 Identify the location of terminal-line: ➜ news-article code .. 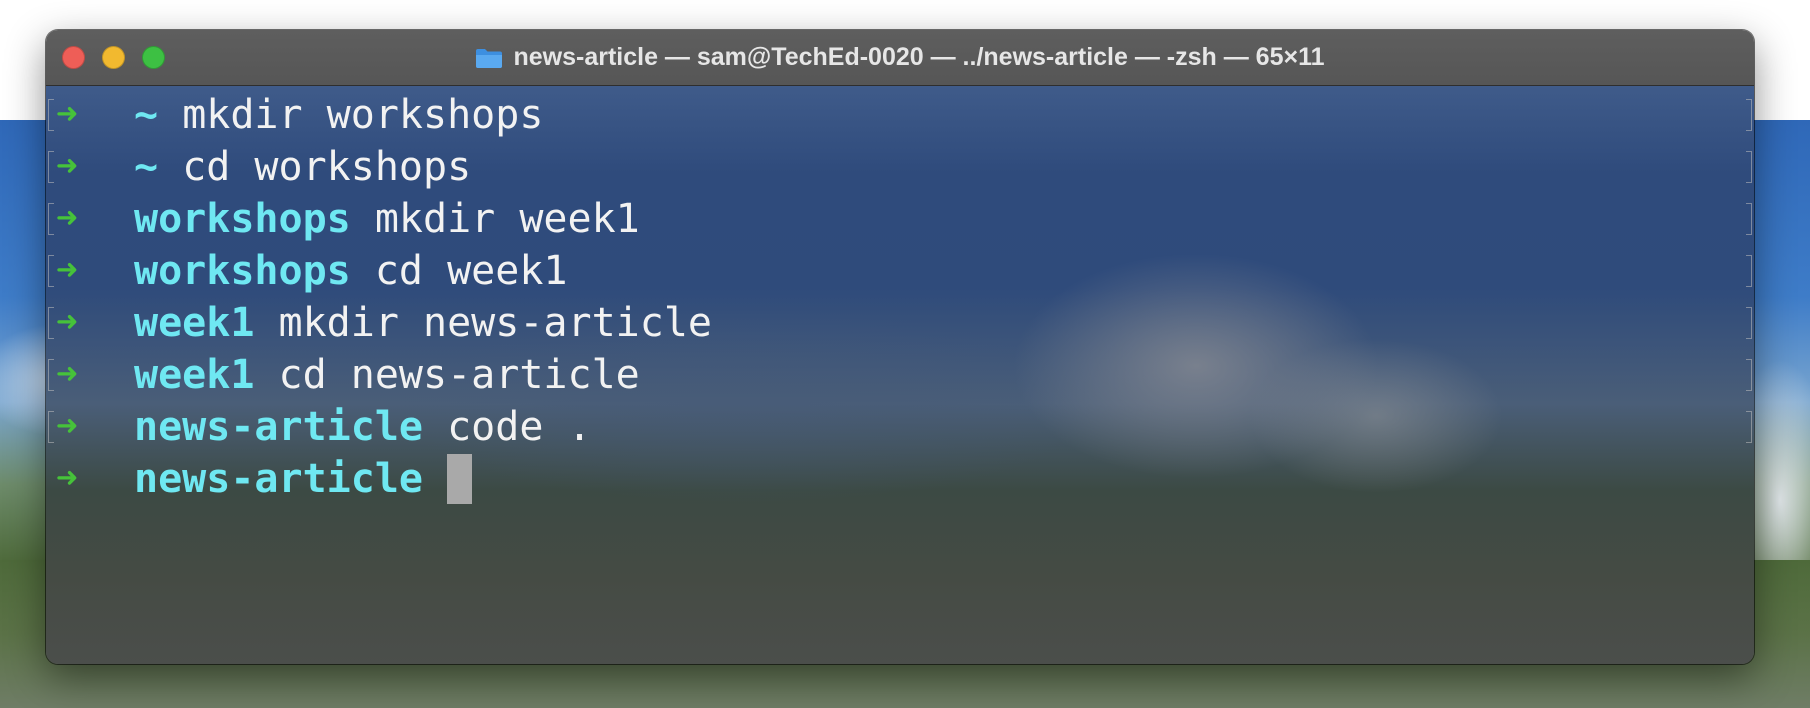
(900, 427).